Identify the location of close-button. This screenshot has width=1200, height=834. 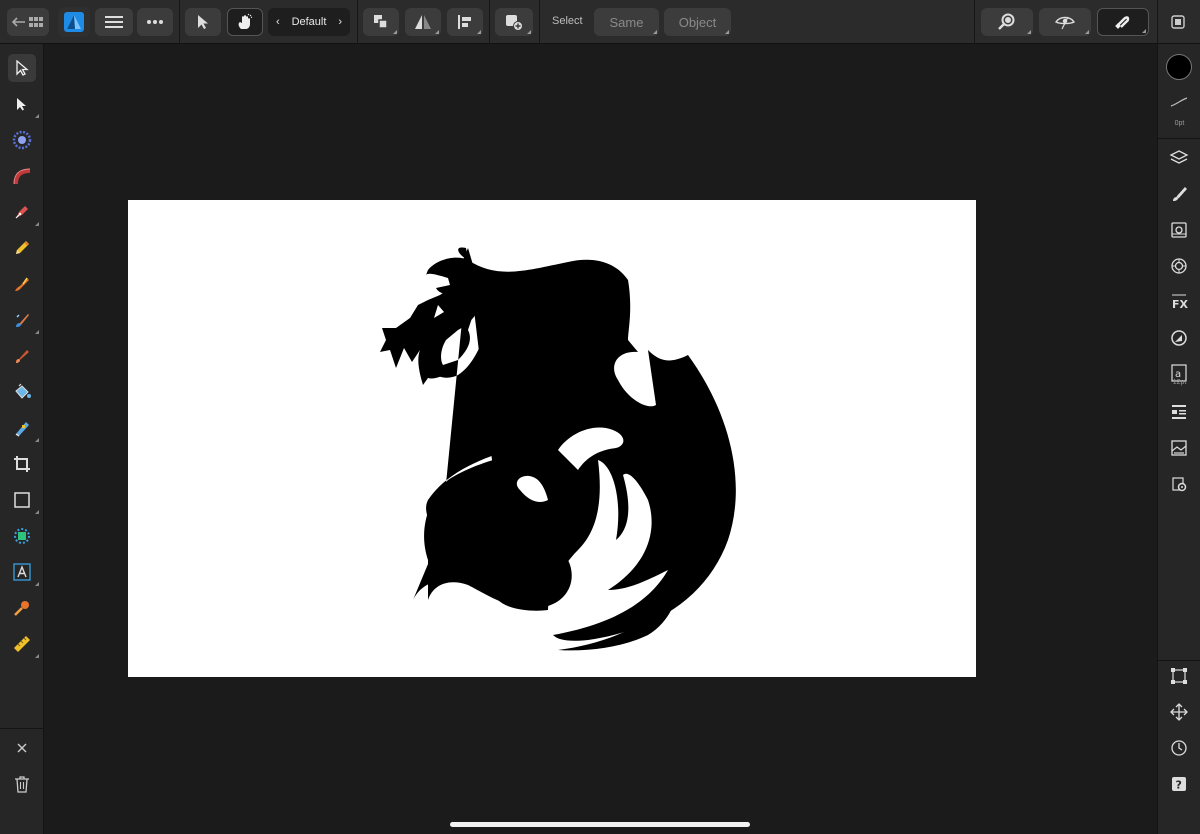
(22, 748).